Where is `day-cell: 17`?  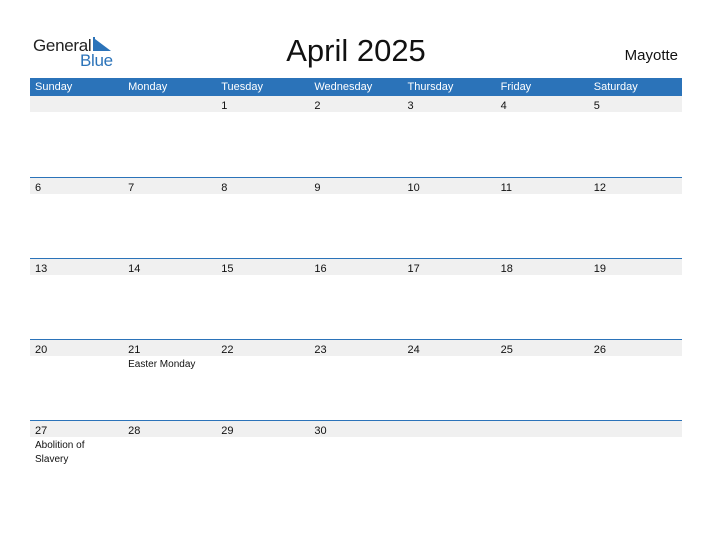 day-cell: 17 is located at coordinates (449, 267).